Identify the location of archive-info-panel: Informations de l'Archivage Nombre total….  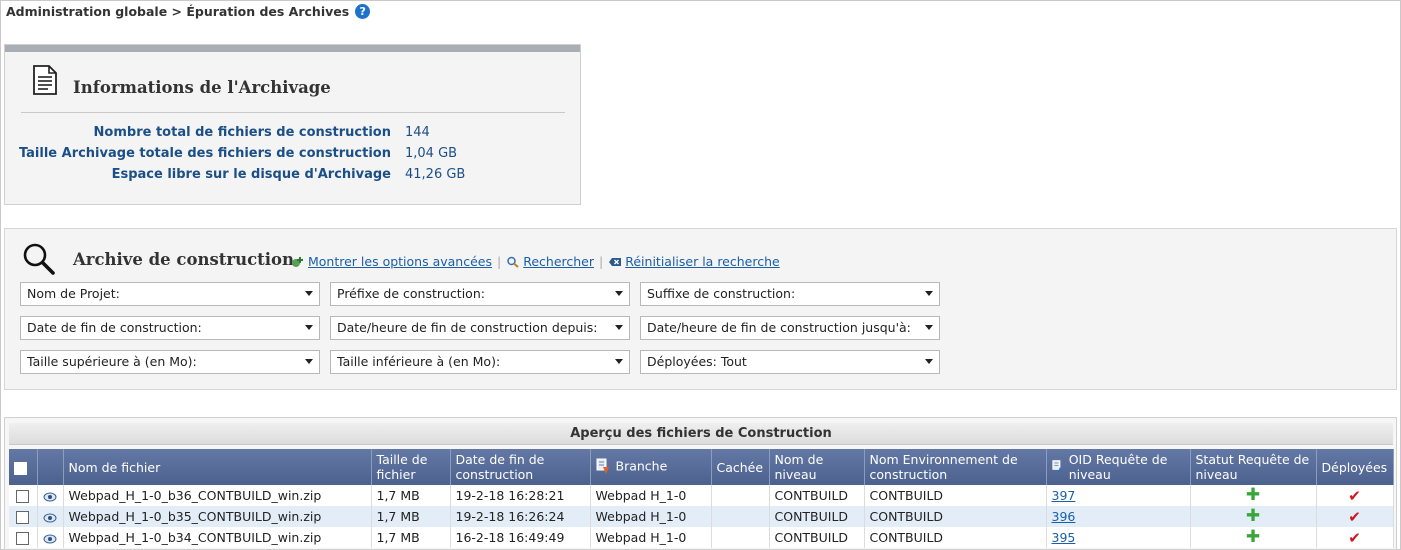
(292, 124).